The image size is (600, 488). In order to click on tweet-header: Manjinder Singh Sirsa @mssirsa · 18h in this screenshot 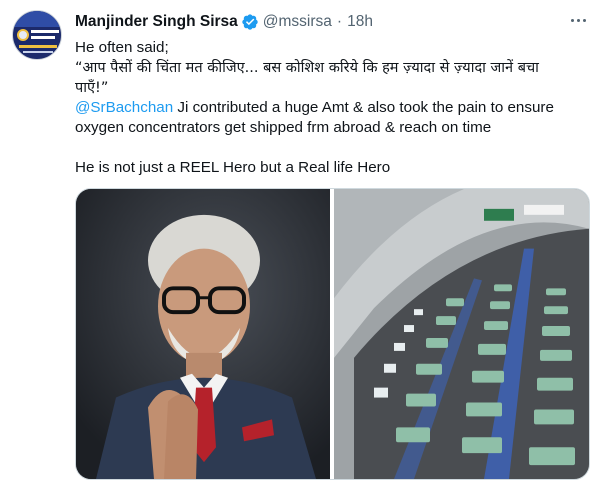, I will do `click(224, 22)`.